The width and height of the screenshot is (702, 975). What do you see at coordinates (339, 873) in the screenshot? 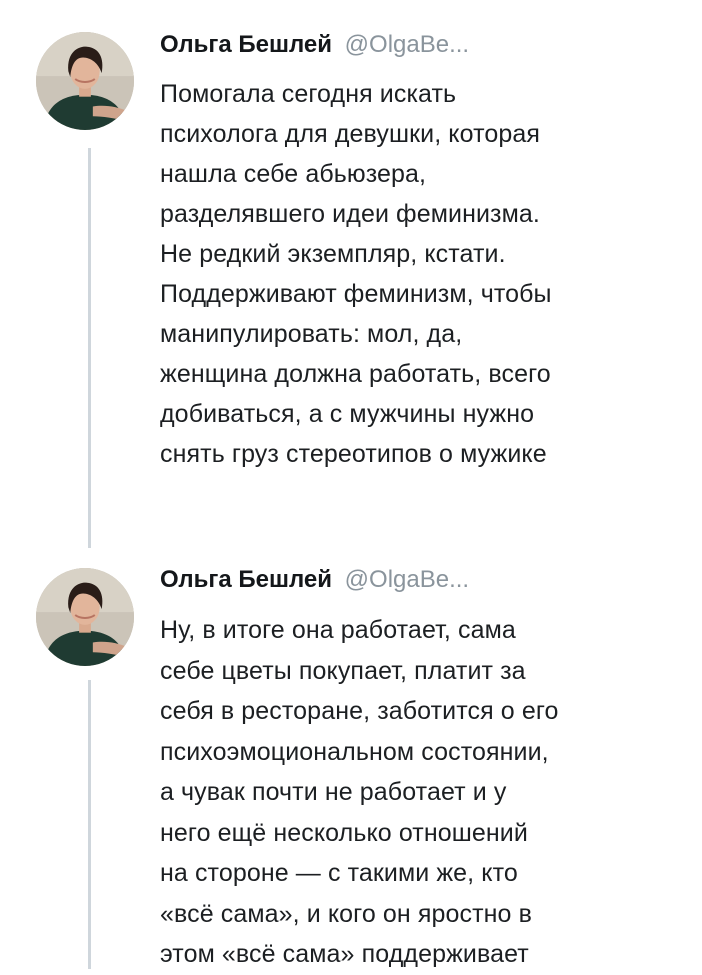
I see `tweet-text-line: на стороне — с такими же, кто` at bounding box center [339, 873].